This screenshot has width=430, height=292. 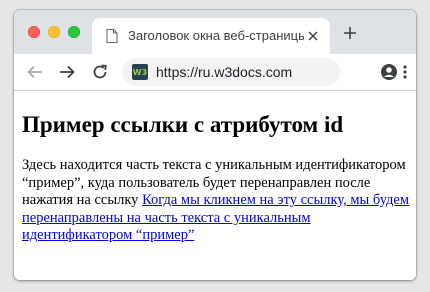 I want to click on address-bar: W3 https://ru.w3docs.com, so click(x=231, y=72).